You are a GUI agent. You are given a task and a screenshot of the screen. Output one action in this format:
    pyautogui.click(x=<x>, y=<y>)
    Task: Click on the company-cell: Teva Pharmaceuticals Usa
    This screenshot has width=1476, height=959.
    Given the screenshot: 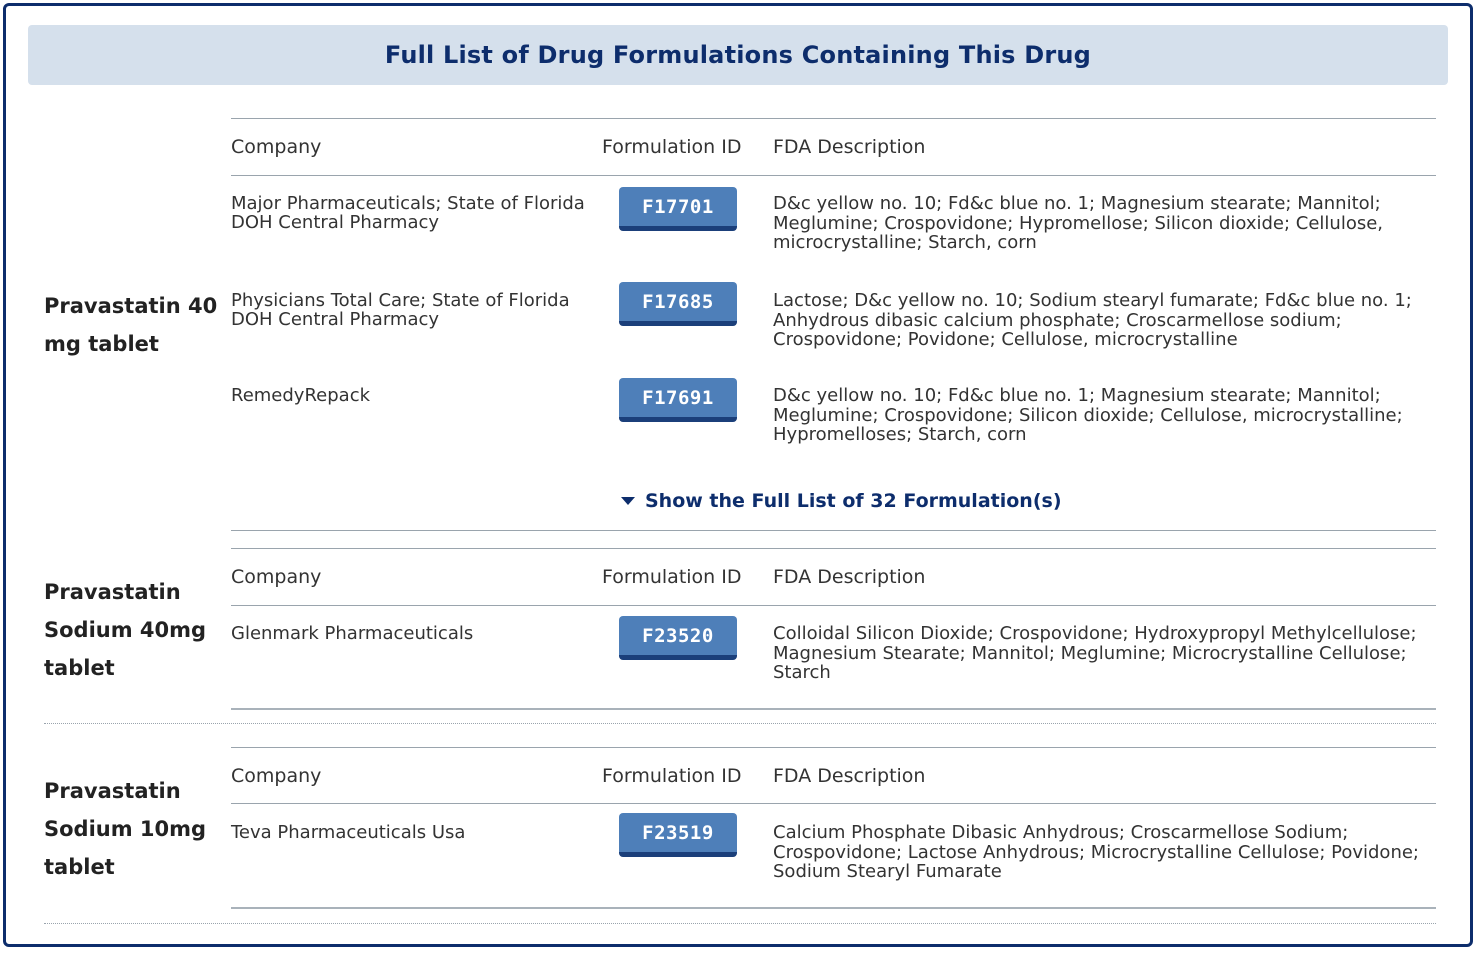 What is the action you would take?
    pyautogui.click(x=348, y=832)
    